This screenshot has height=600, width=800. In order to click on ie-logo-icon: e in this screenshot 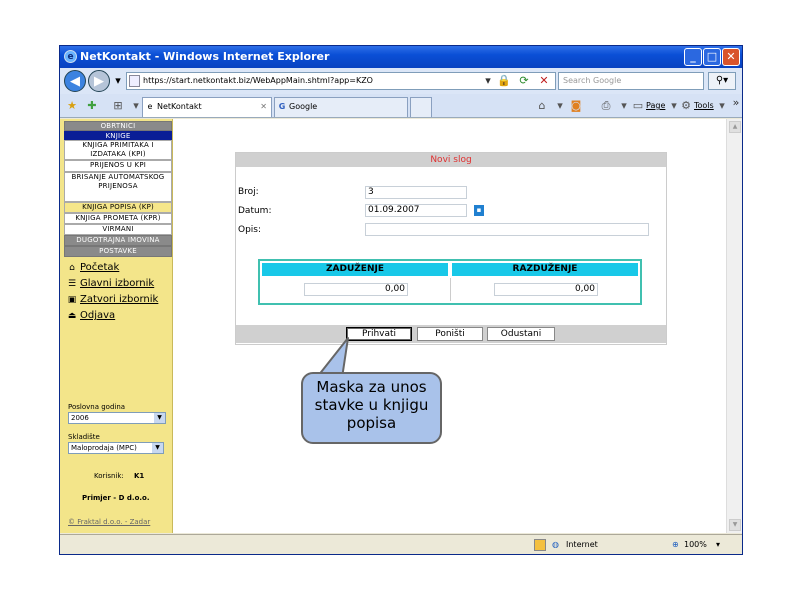, I will do `click(70, 56)`.